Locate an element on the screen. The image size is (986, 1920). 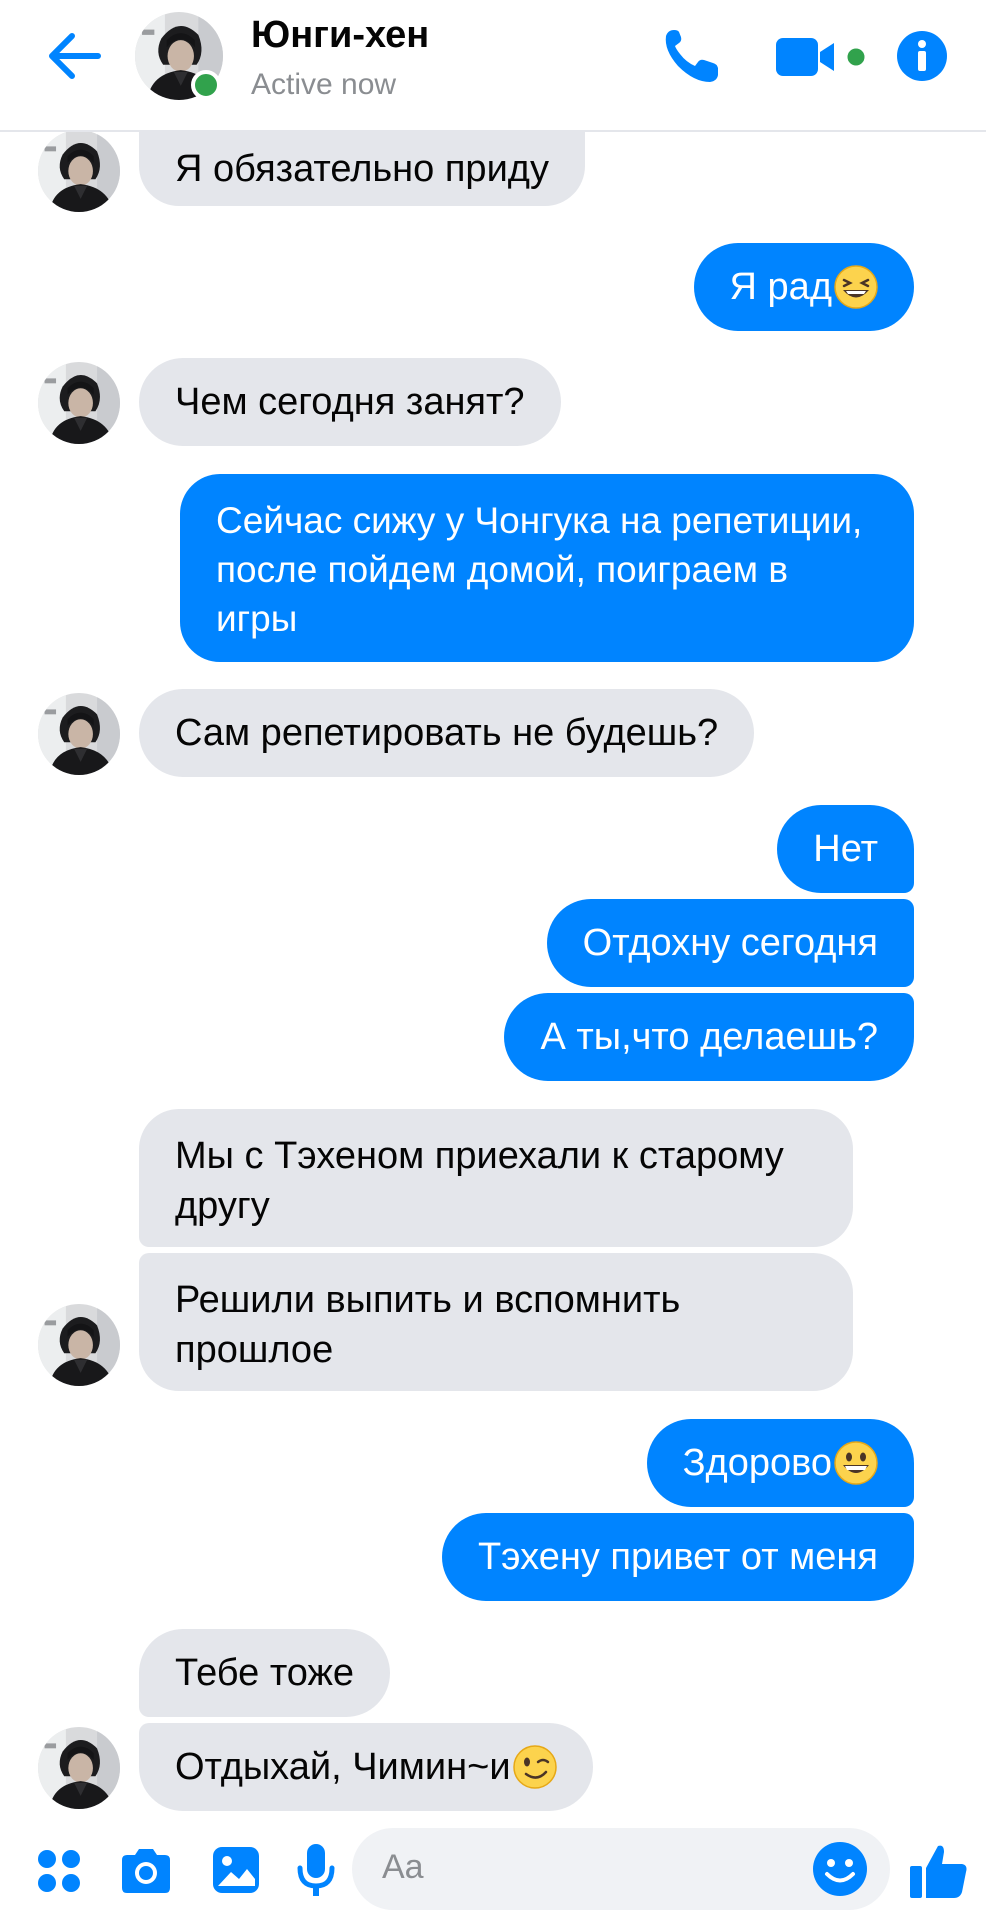
gallery-icon is located at coordinates (236, 1870).